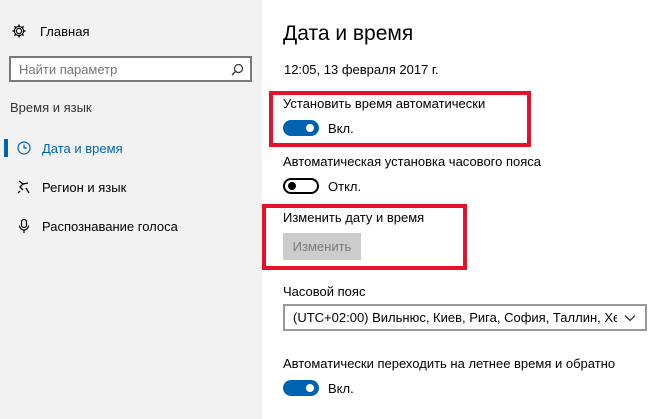 Image resolution: width=650 pixels, height=419 pixels. I want to click on dst-toggle, so click(301, 388).